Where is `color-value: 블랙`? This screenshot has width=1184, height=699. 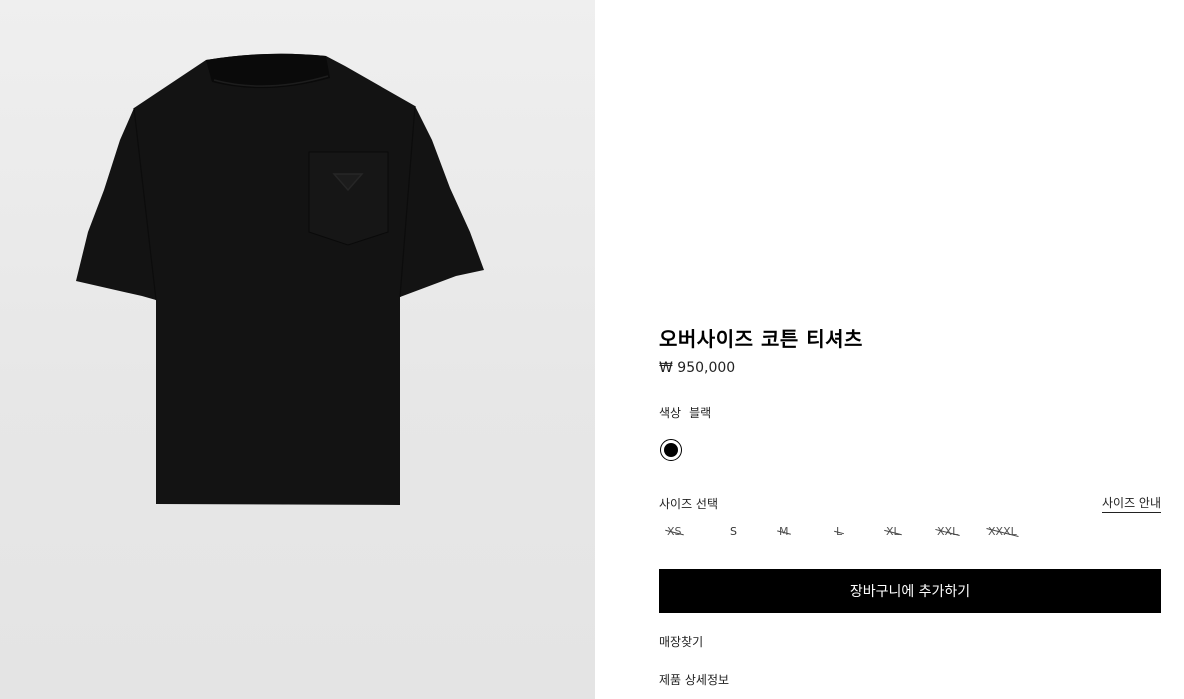 color-value: 블랙 is located at coordinates (700, 413).